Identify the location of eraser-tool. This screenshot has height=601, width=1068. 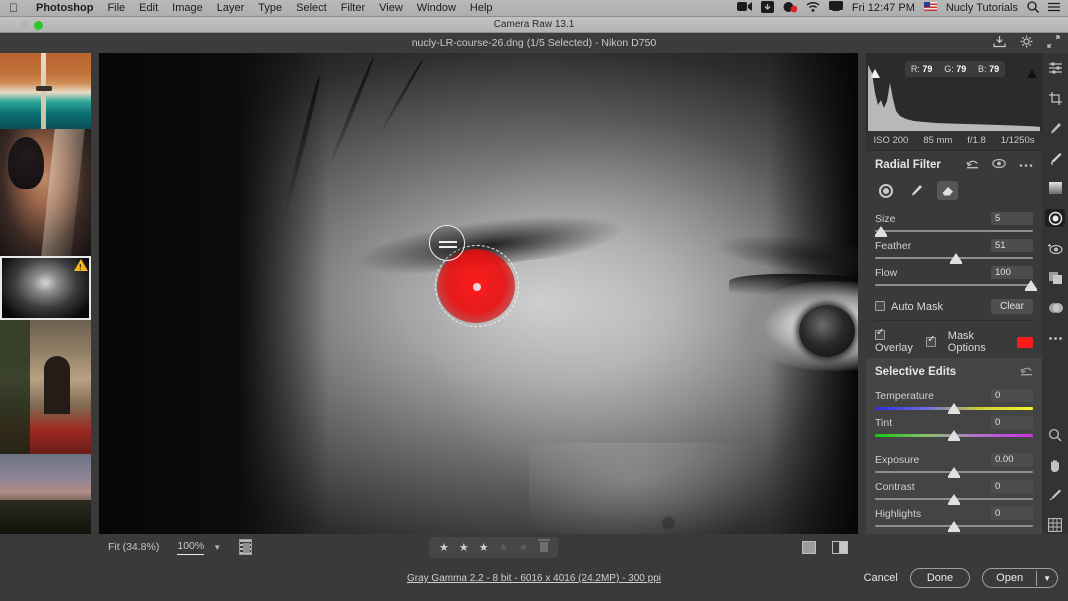
(947, 190).